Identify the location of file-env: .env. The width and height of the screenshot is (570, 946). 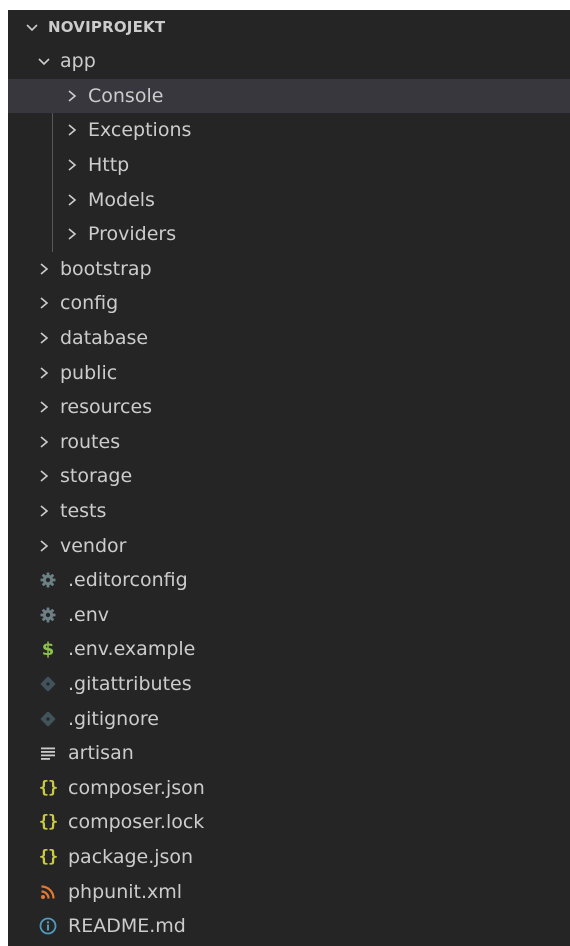
(289, 615).